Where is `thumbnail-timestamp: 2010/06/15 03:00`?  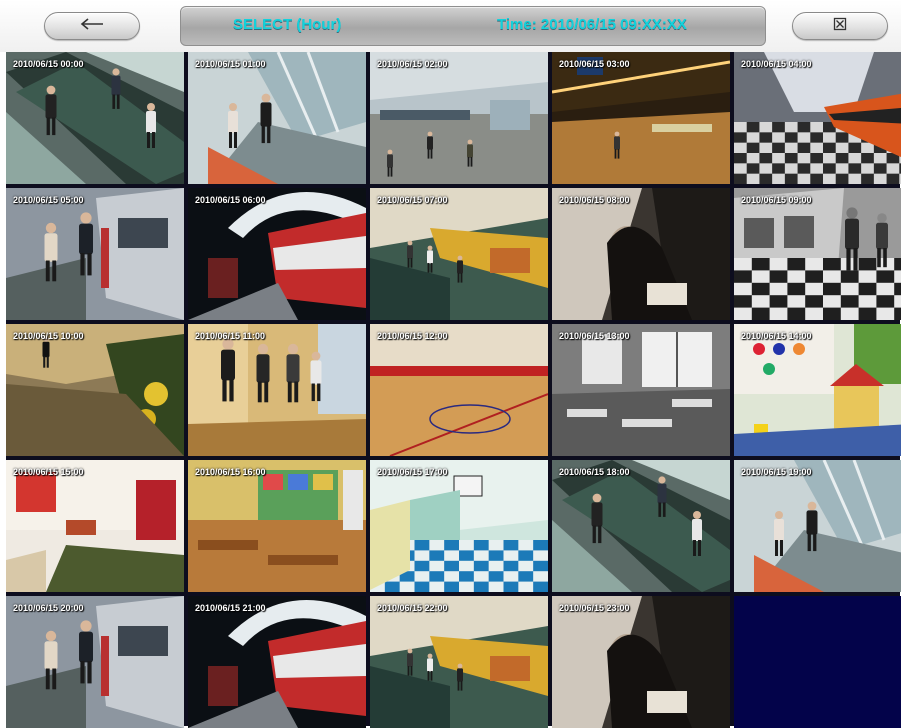 thumbnail-timestamp: 2010/06/15 03:00 is located at coordinates (594, 64).